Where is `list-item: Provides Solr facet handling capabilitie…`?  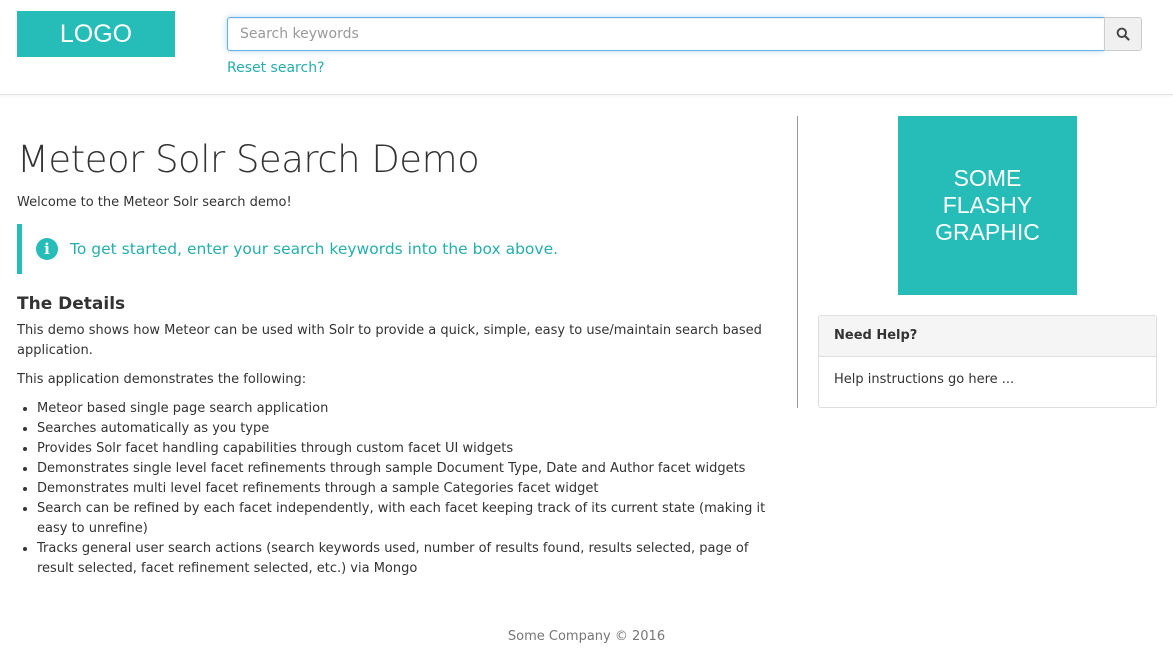
list-item: Provides Solr facet handling capabilitie… is located at coordinates (409, 449).